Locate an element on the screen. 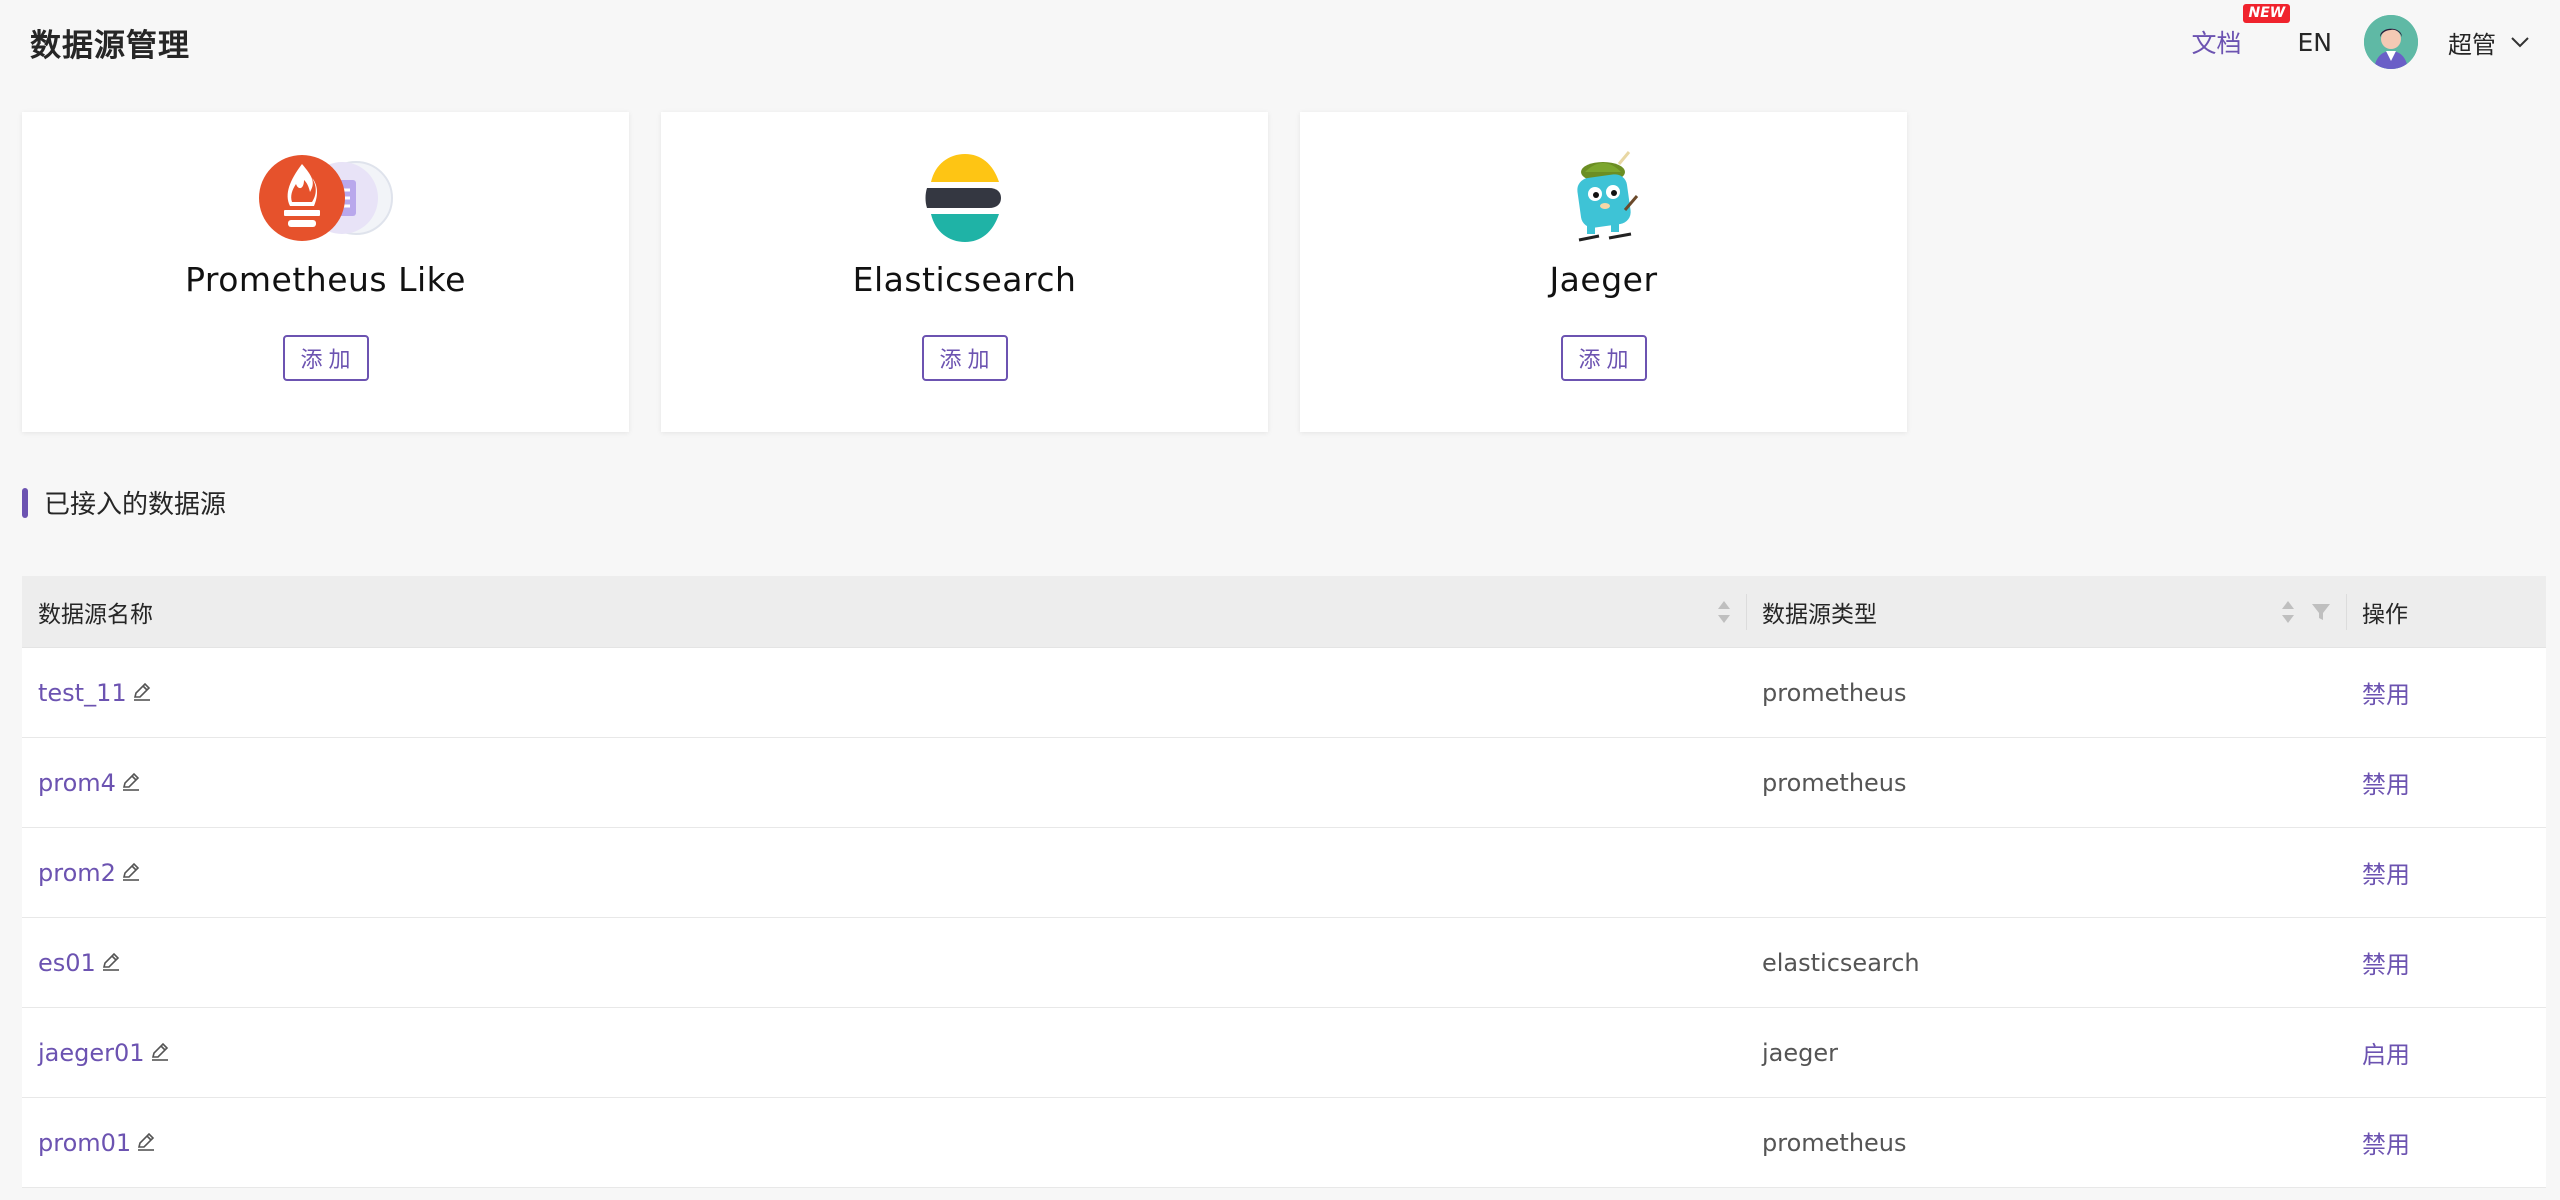  section-title: 已接入的数据源 is located at coordinates (135, 505).